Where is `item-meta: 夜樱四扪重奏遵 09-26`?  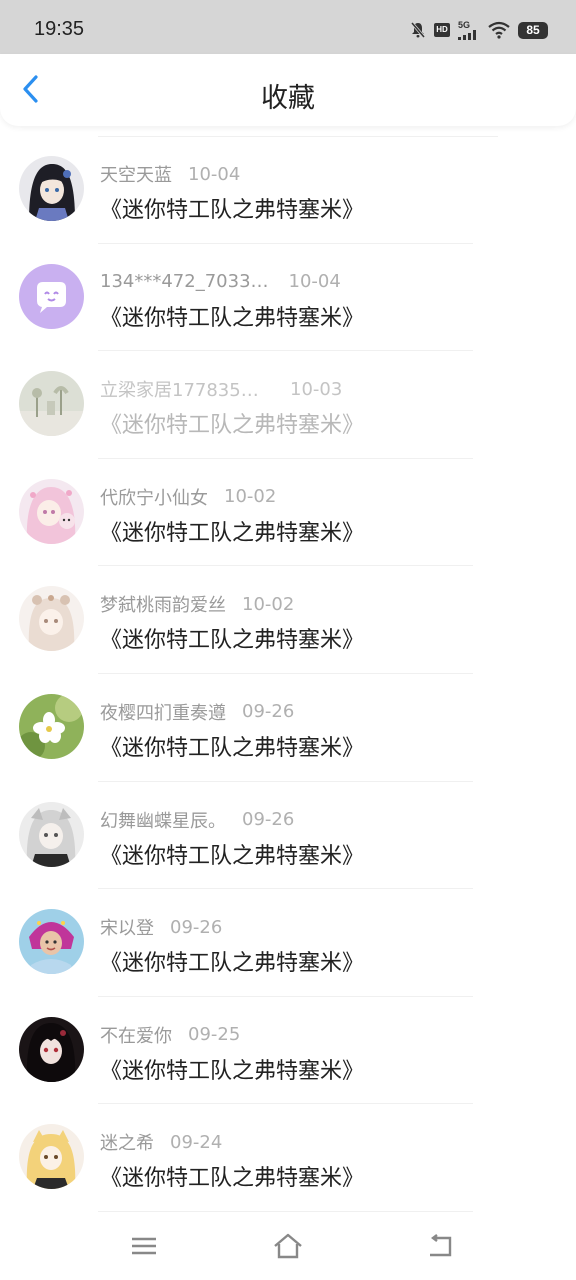 item-meta: 夜樱四扪重奏遵 09-26 is located at coordinates (197, 712).